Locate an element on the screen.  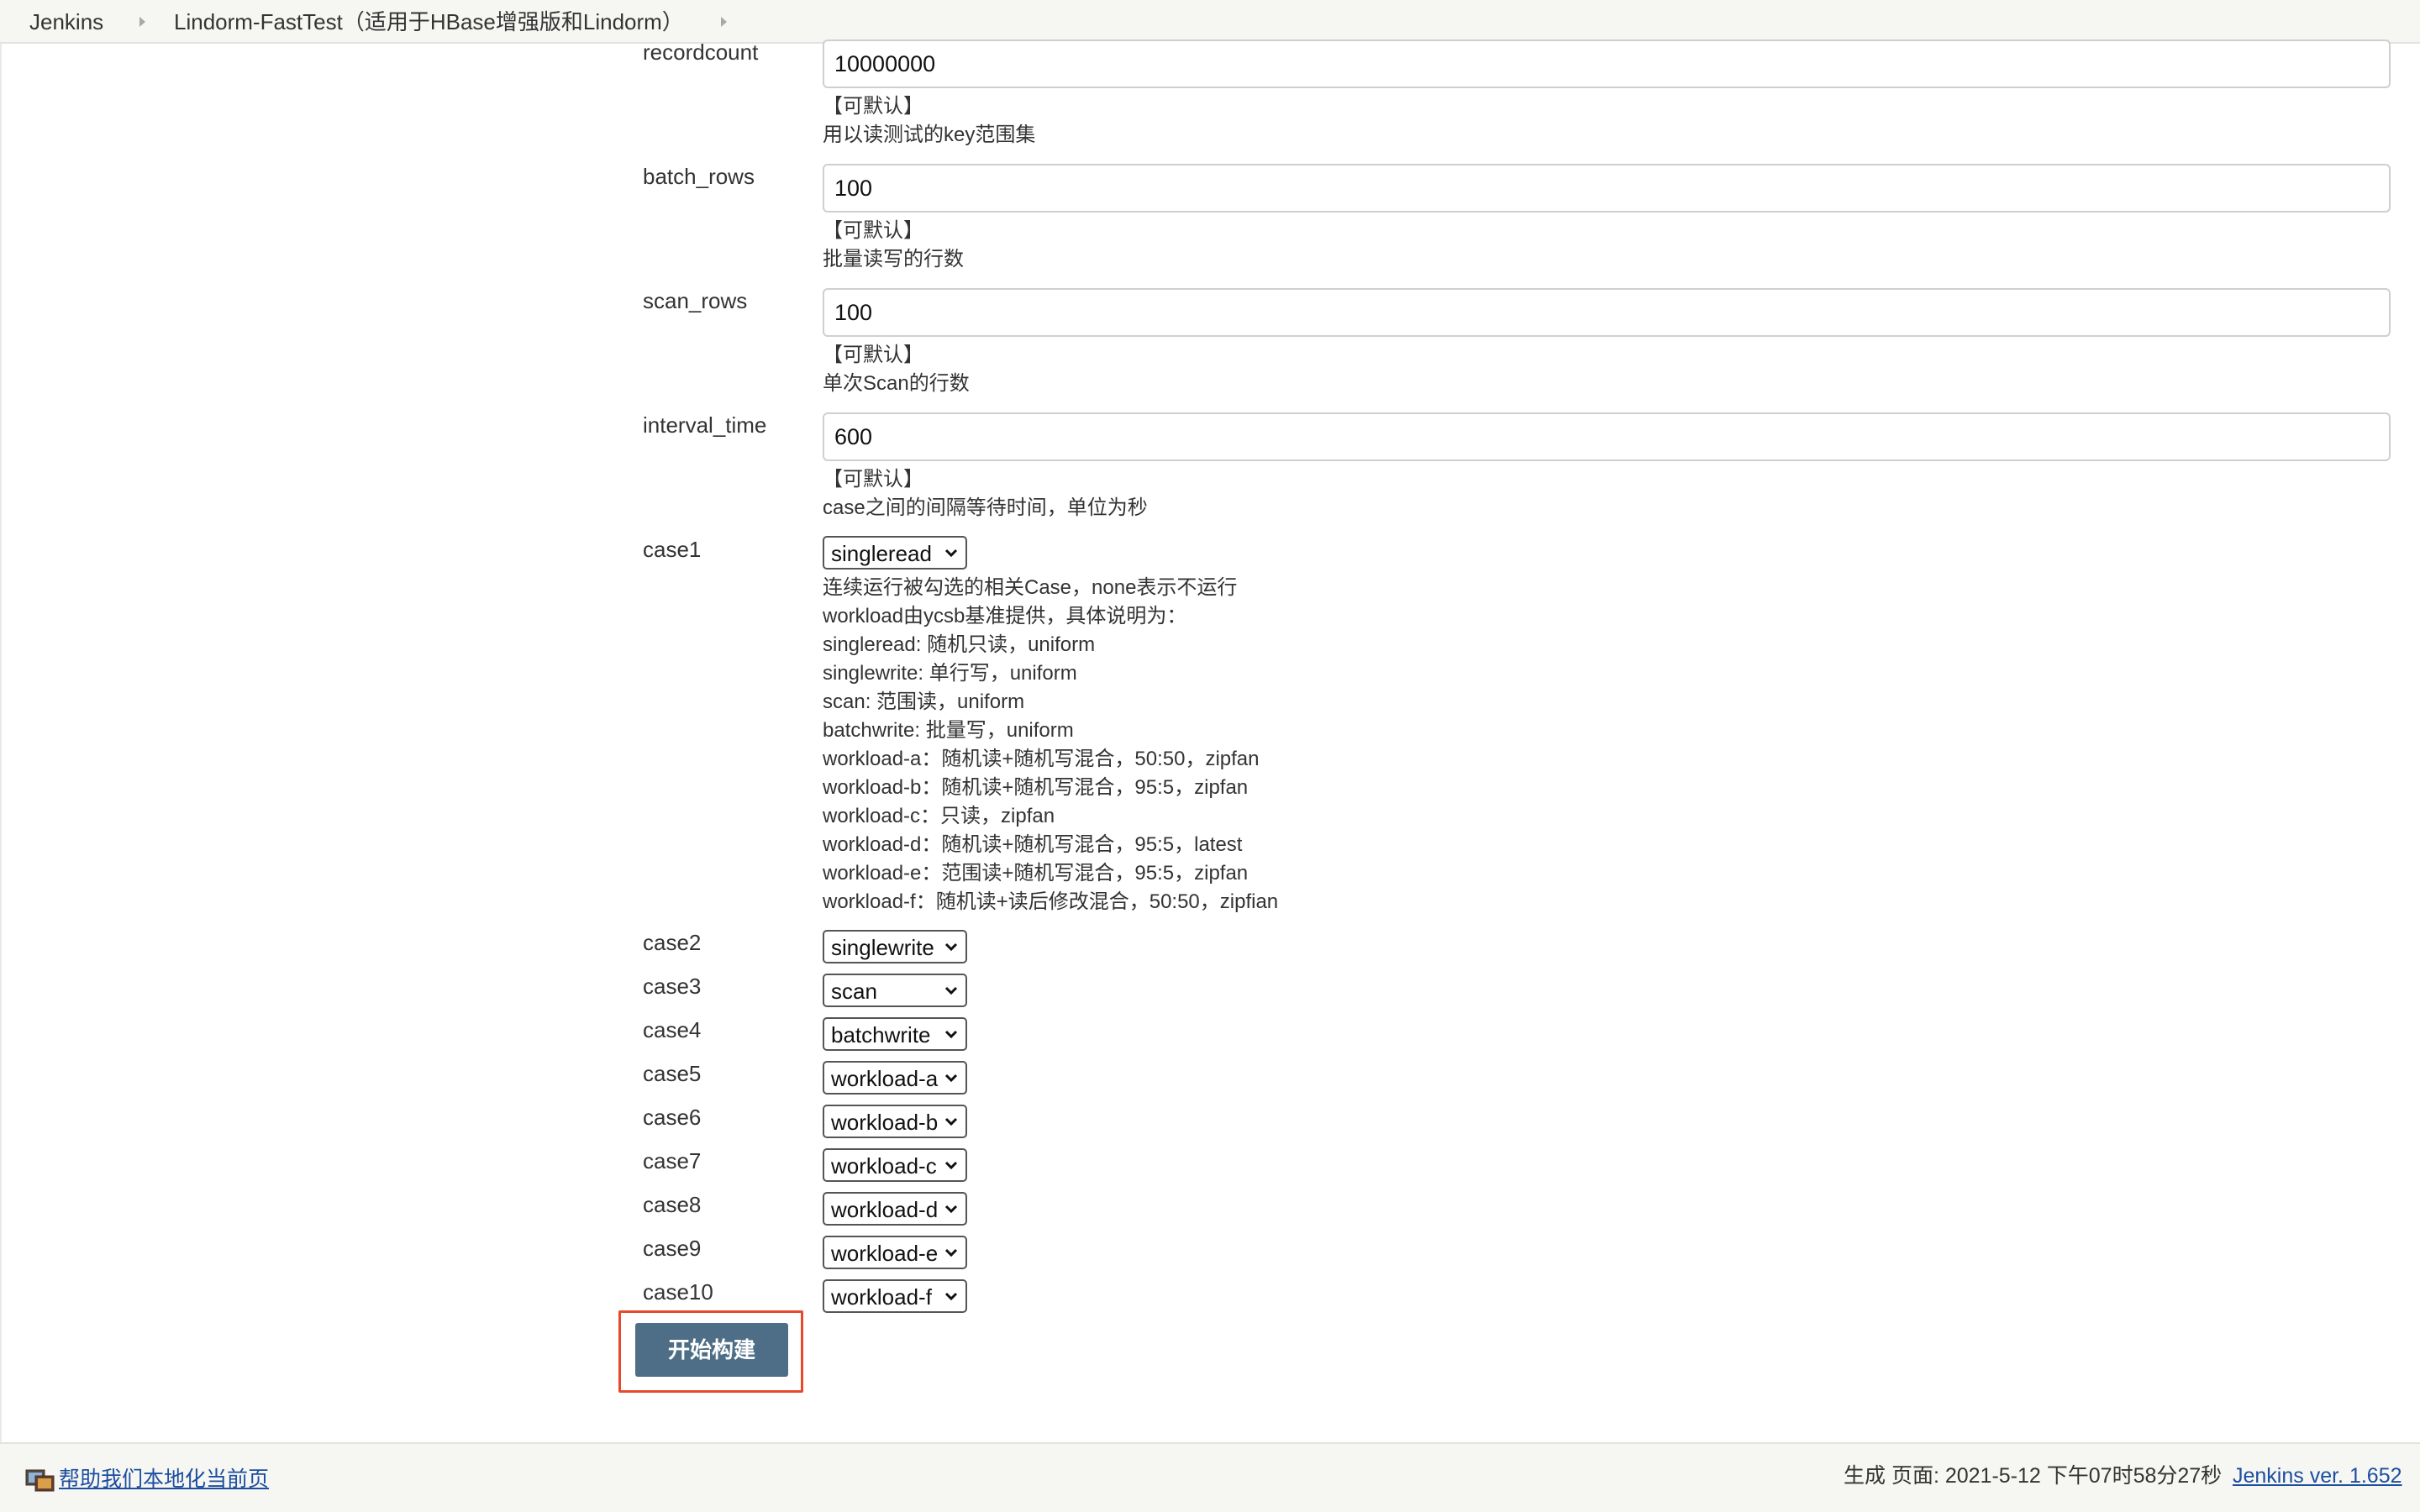
case10-select: workload-f is located at coordinates (895, 1296).